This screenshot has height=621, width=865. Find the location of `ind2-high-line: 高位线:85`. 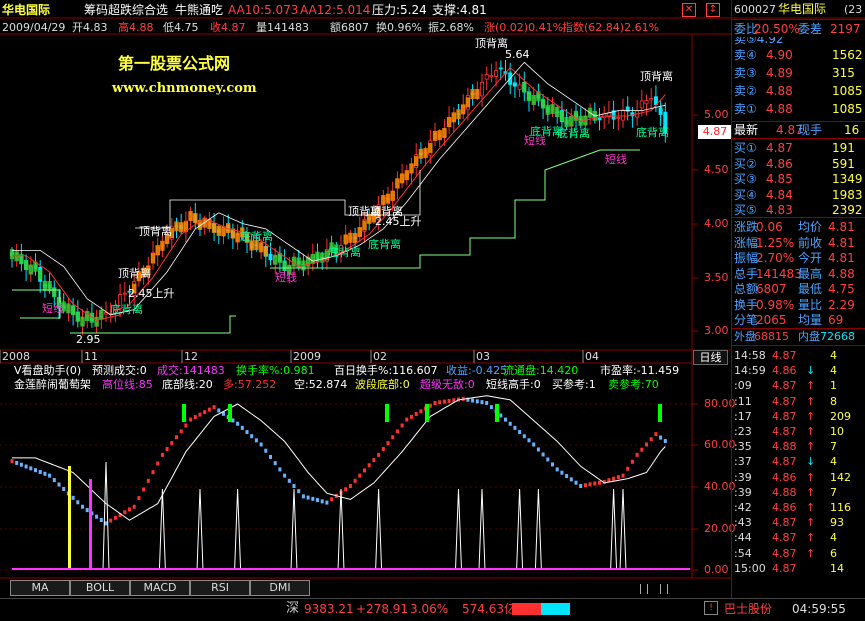

ind2-high-line: 高位线:85 is located at coordinates (127, 384).